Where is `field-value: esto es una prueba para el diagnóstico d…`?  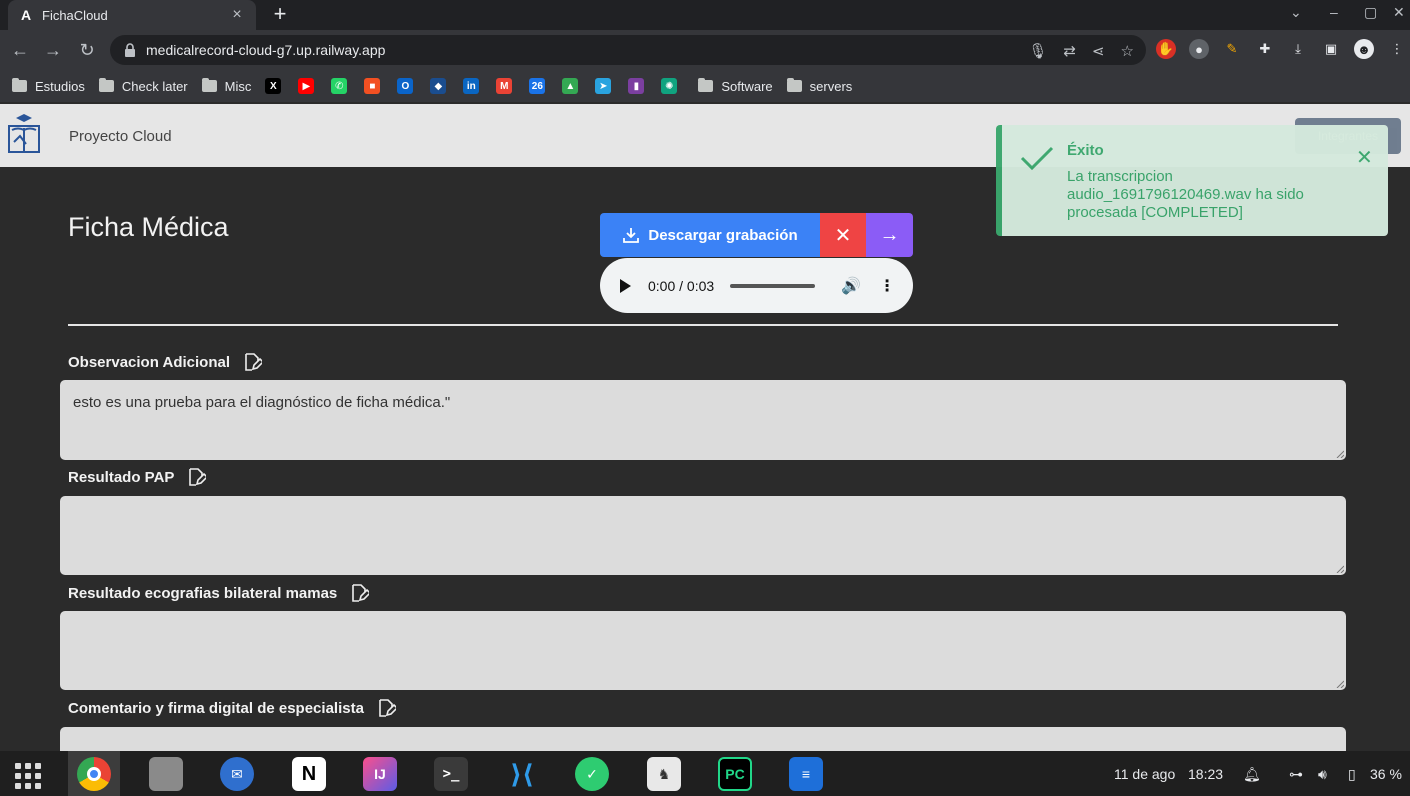
field-value: esto es una prueba para el diagnóstico d… is located at coordinates (262, 402).